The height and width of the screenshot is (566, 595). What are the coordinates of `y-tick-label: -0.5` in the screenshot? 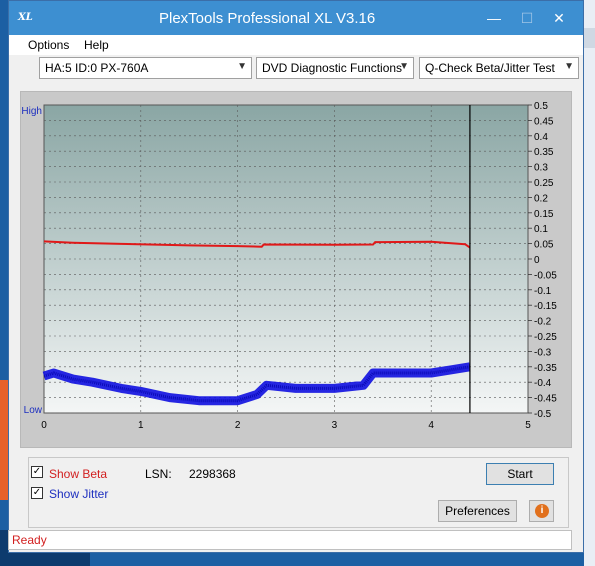 It's located at (543, 414).